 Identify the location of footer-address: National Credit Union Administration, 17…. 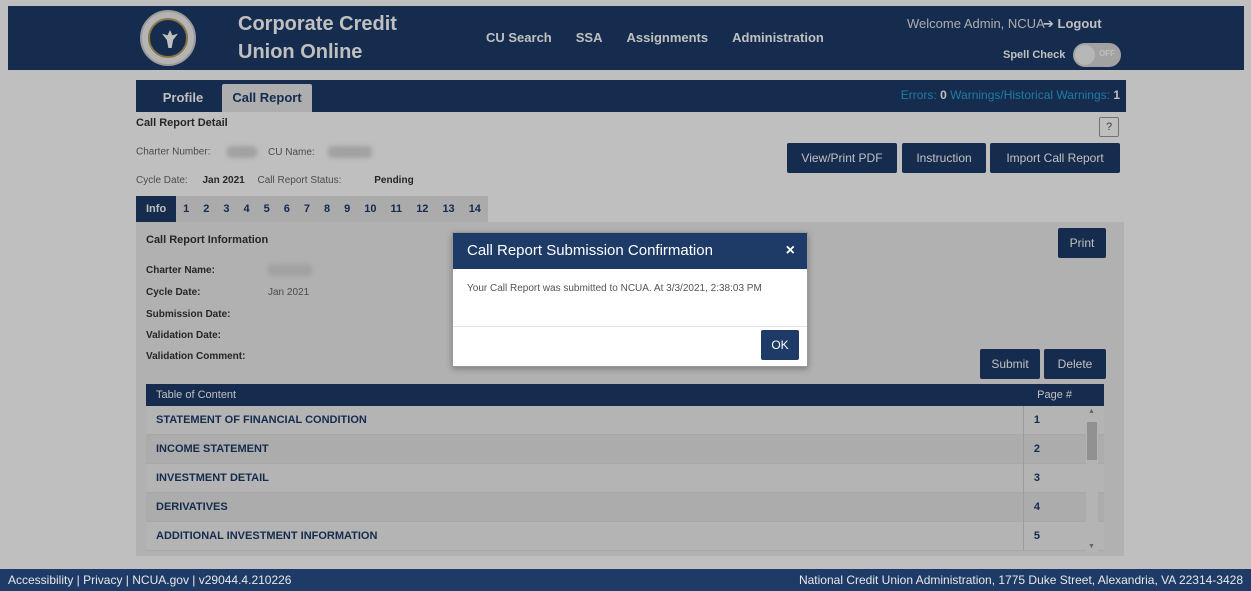
(1020, 580).